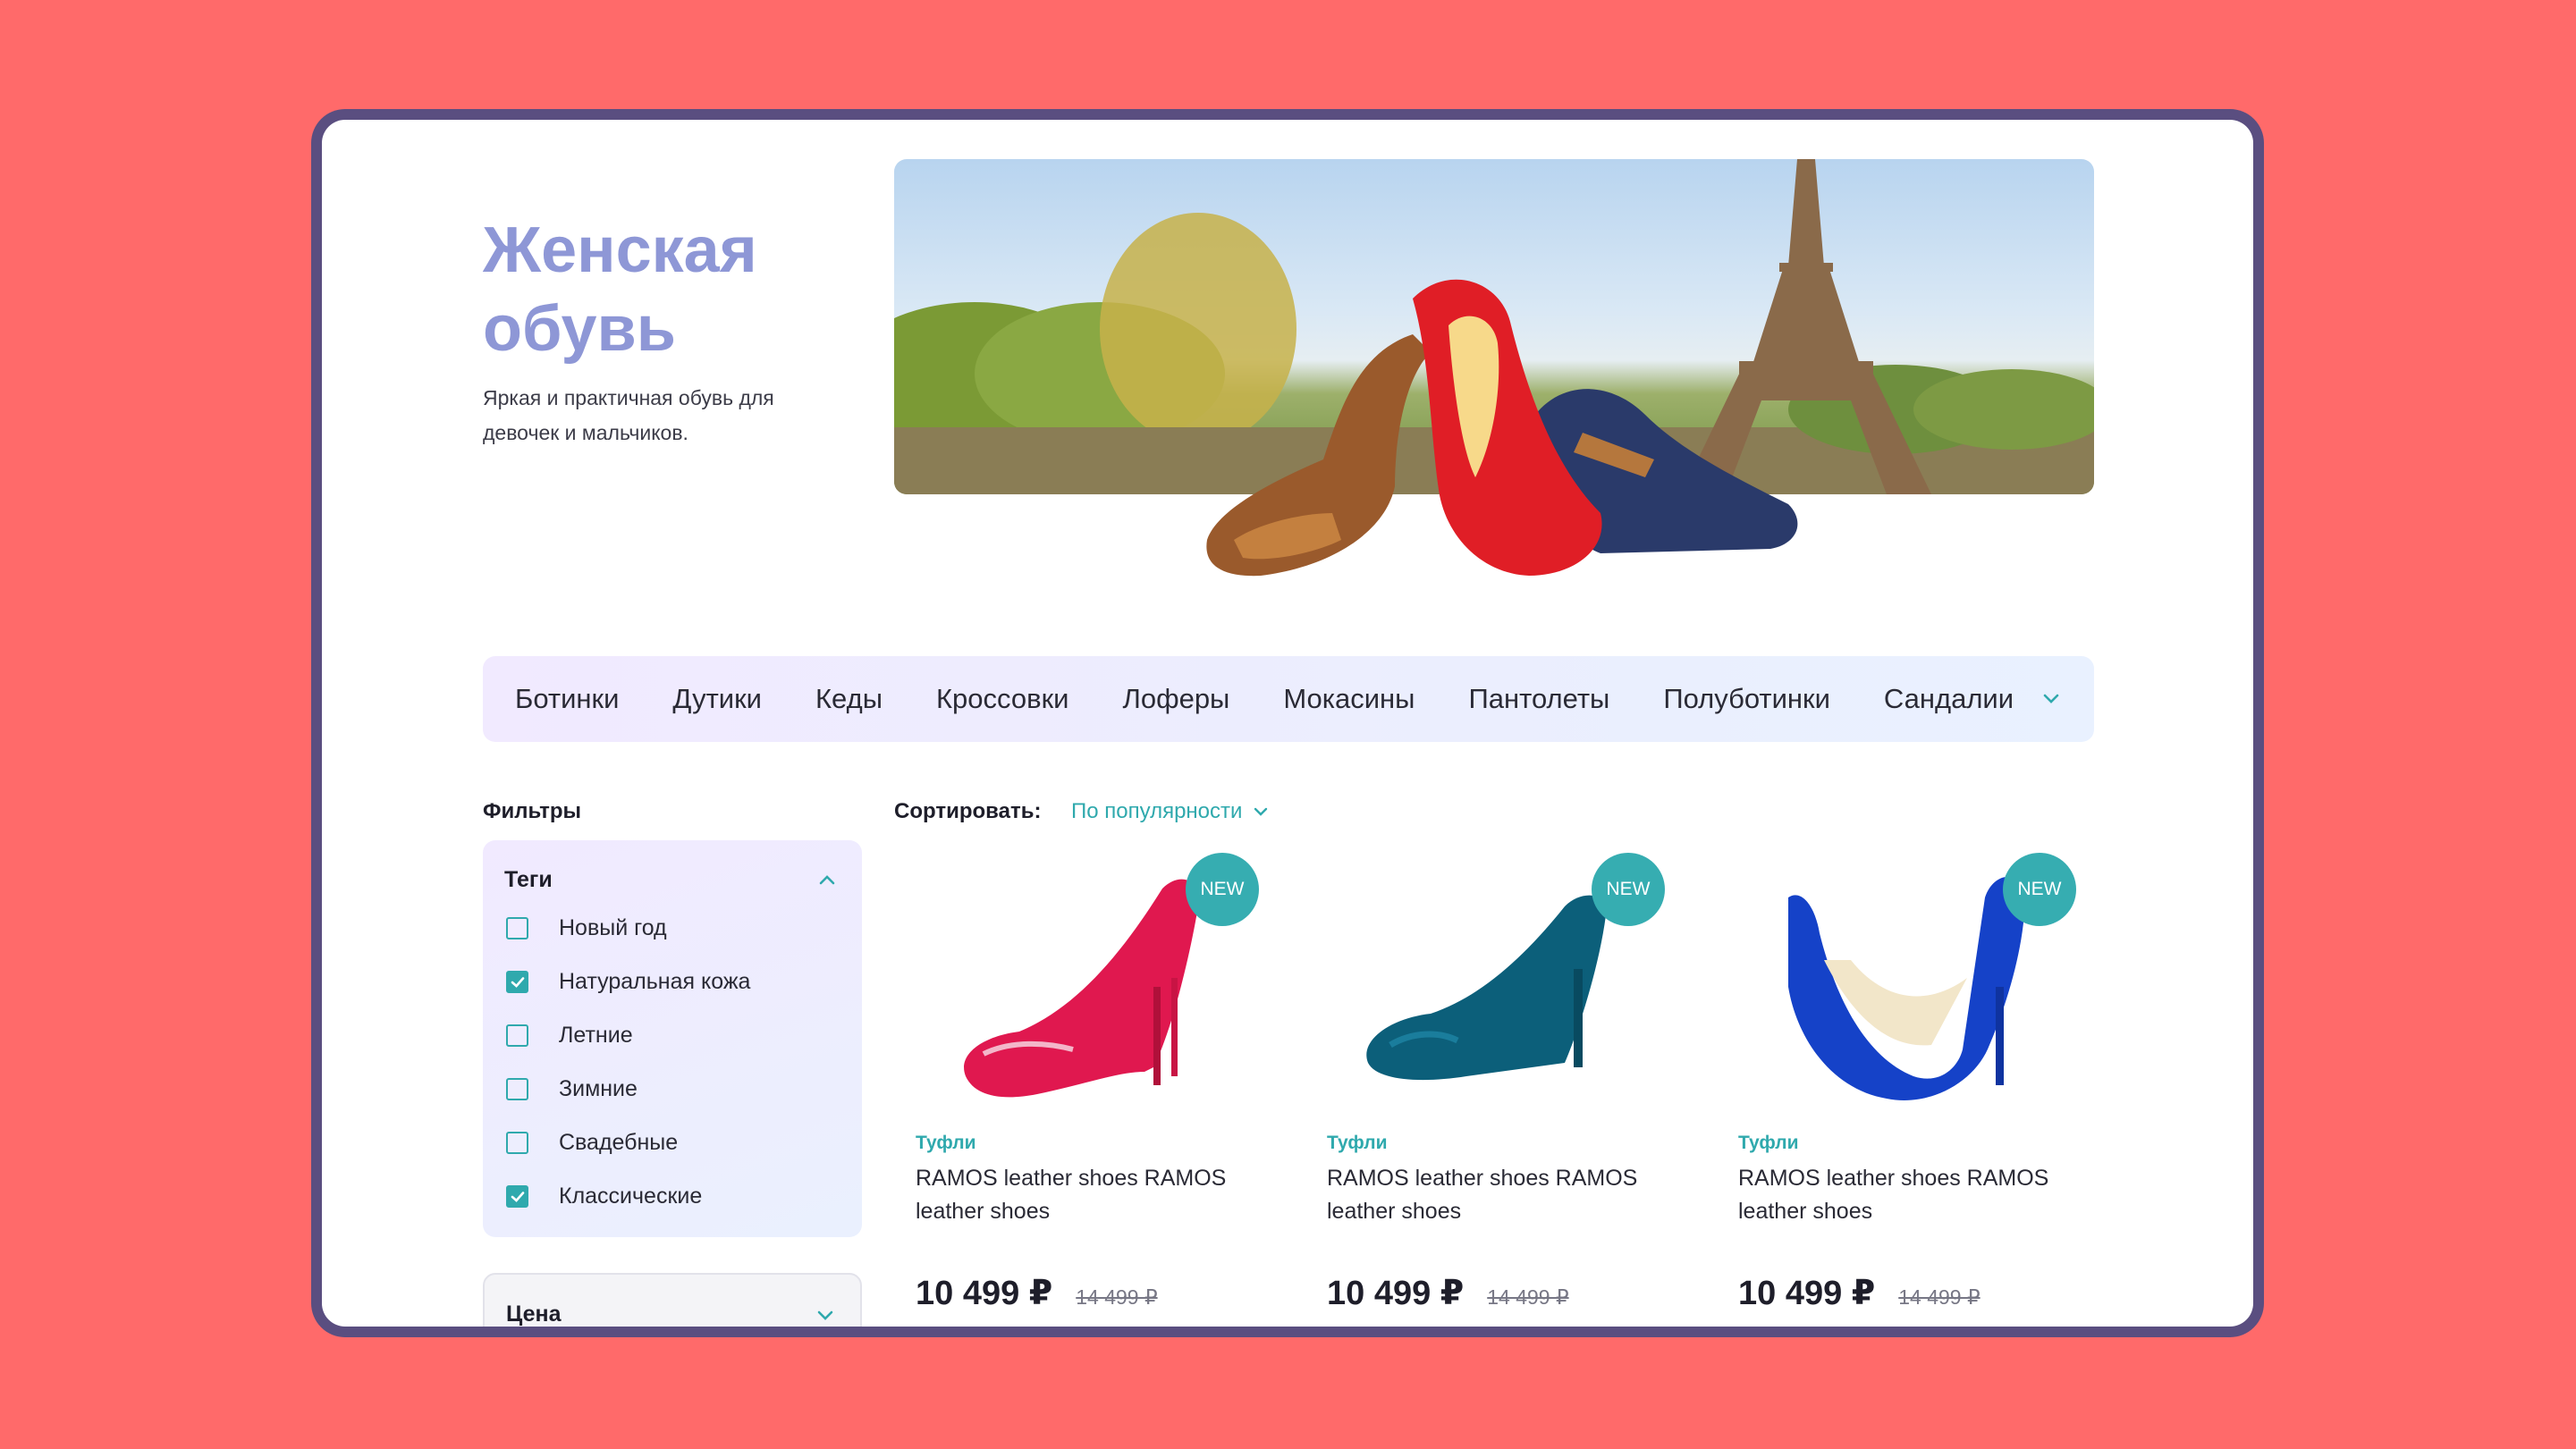 This screenshot has height=1449, width=2576. Describe the element at coordinates (596, 1035) in the screenshot. I see `tag-label: Летние` at that location.